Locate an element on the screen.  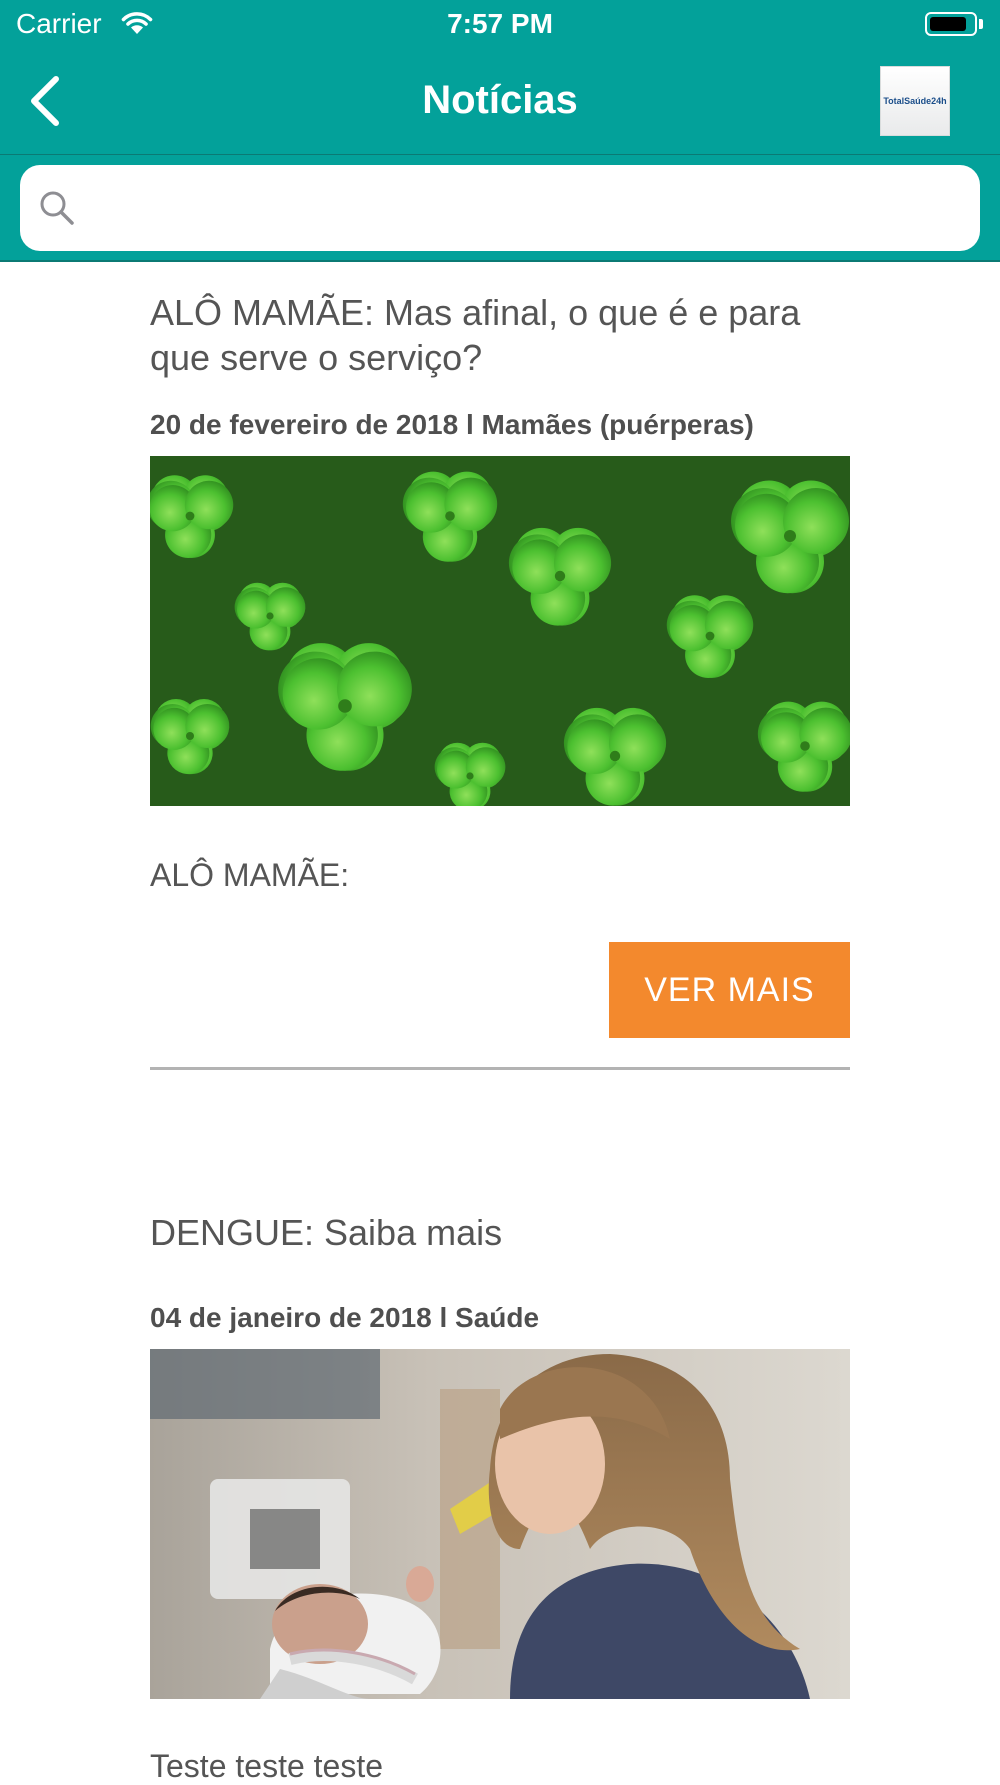
search-icon is located at coordinates (57, 208).